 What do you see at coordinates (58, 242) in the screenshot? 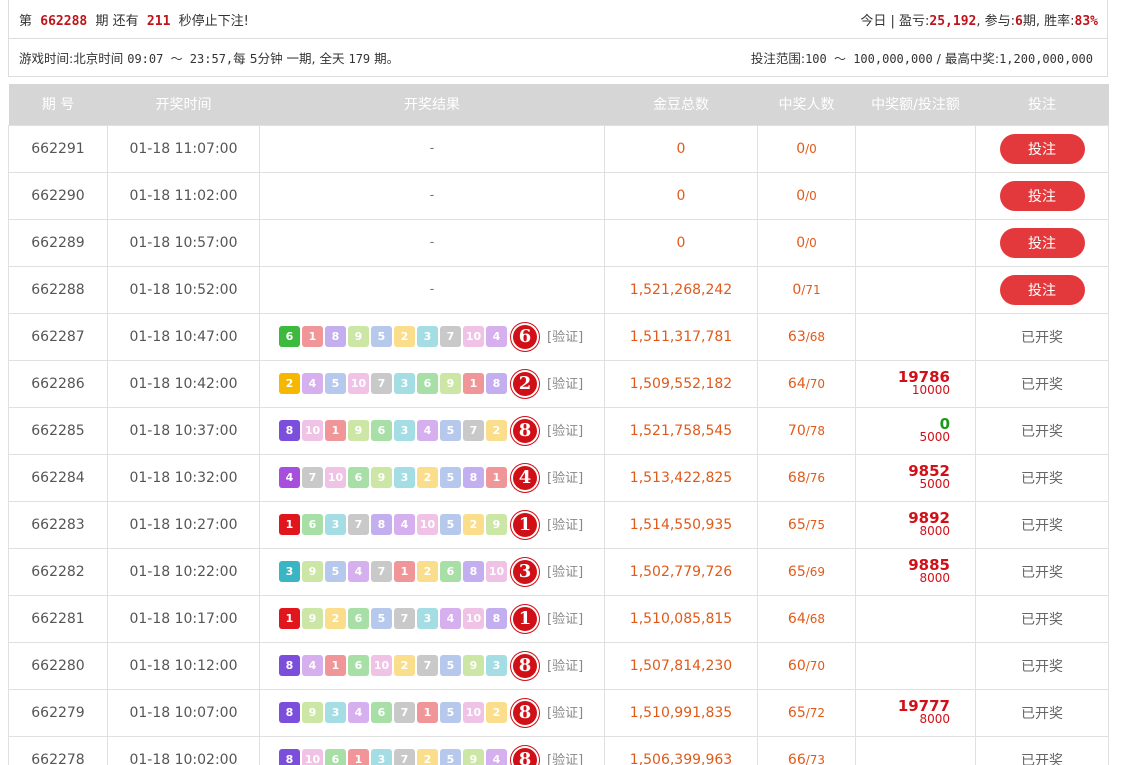
I see `issue-number: 662289` at bounding box center [58, 242].